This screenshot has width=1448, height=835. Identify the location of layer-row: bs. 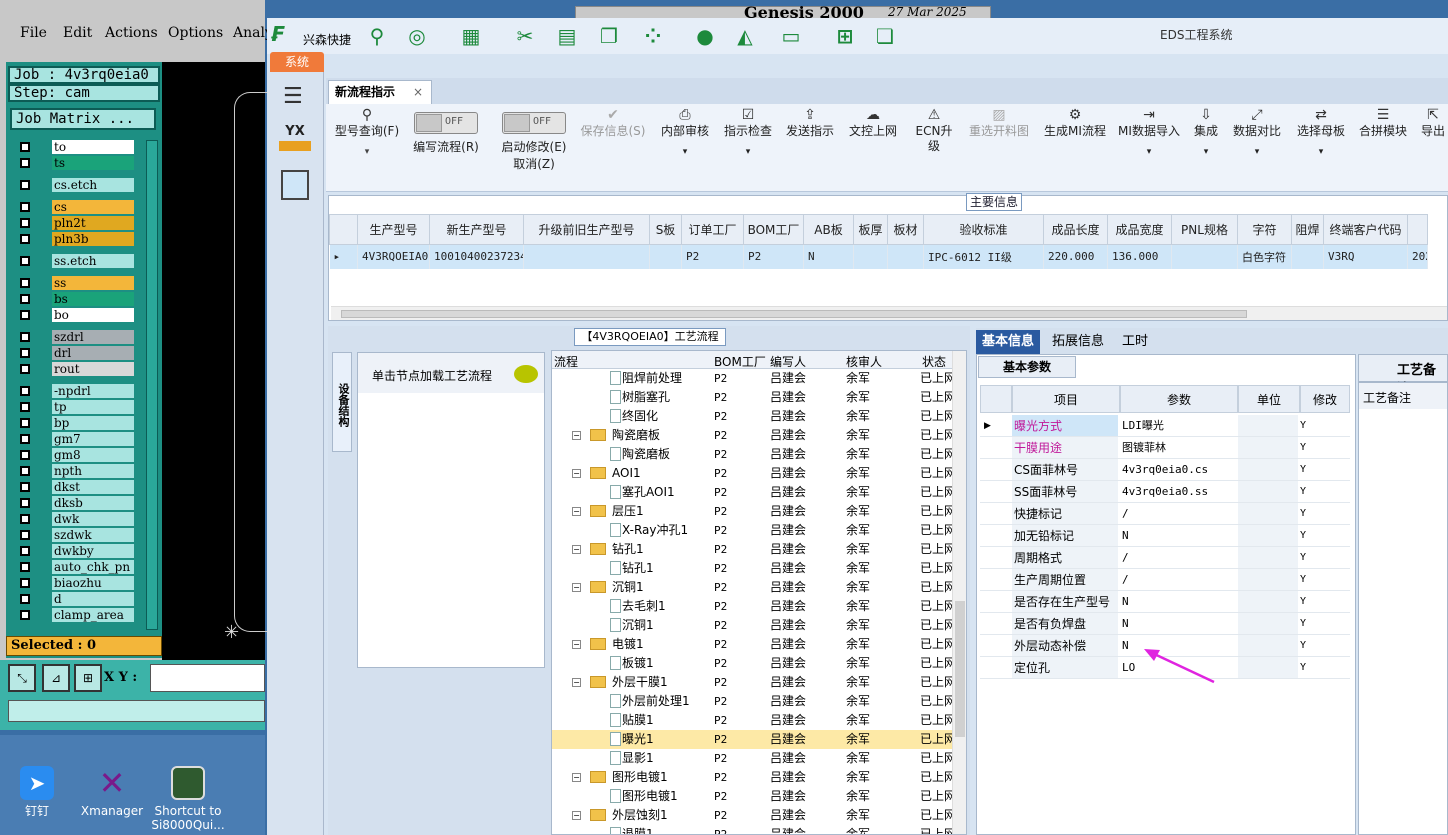
(77, 299).